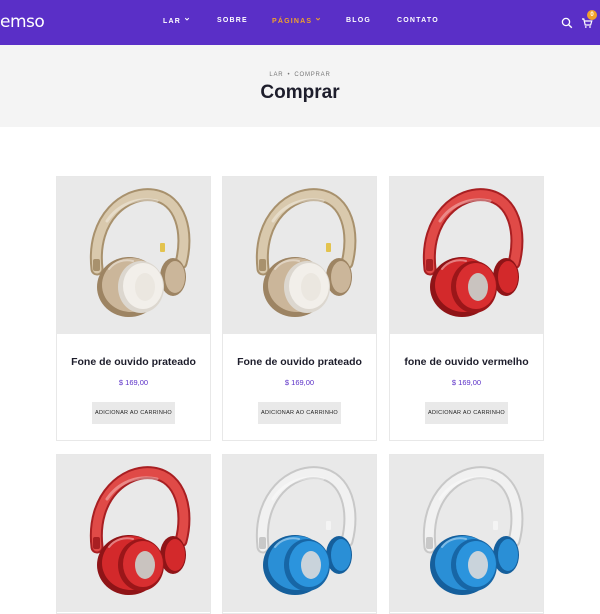 The image size is (600, 614). I want to click on nav-item-blog: BLOG, so click(358, 20).